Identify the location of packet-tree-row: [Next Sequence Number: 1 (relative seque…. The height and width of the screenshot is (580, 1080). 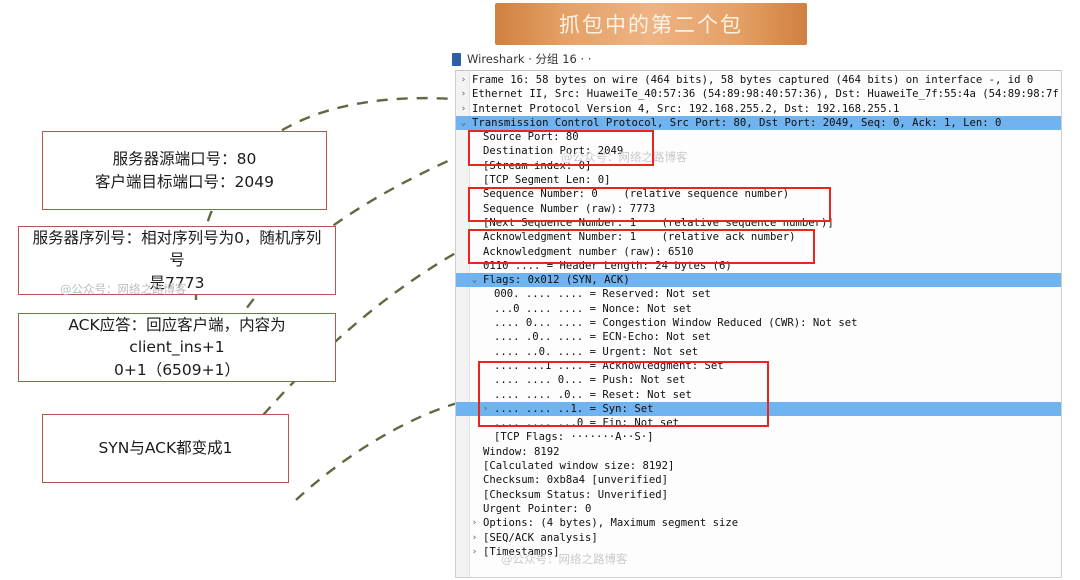
(758, 223).